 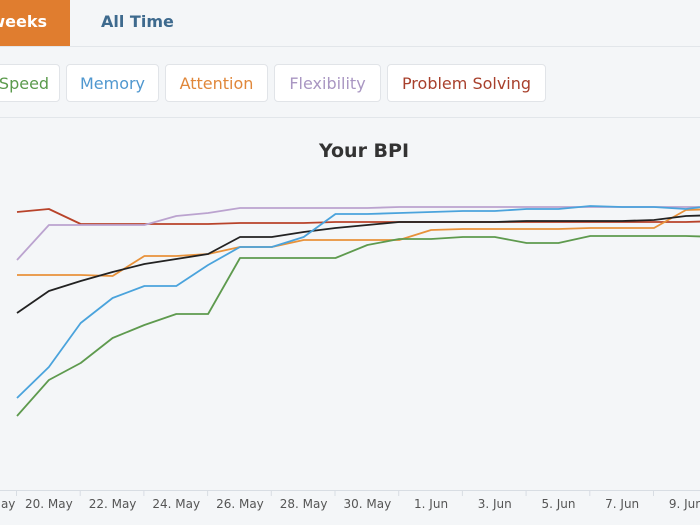 I want to click on x-tick-label: 30. May, so click(x=367, y=504).